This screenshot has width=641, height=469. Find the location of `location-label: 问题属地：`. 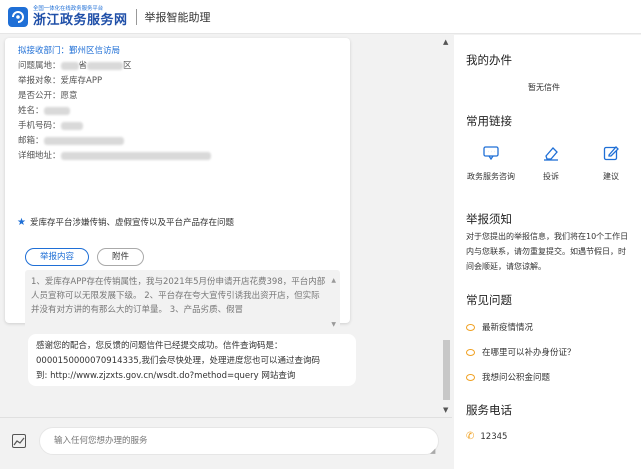

location-label: 问题属地： is located at coordinates (39, 66).